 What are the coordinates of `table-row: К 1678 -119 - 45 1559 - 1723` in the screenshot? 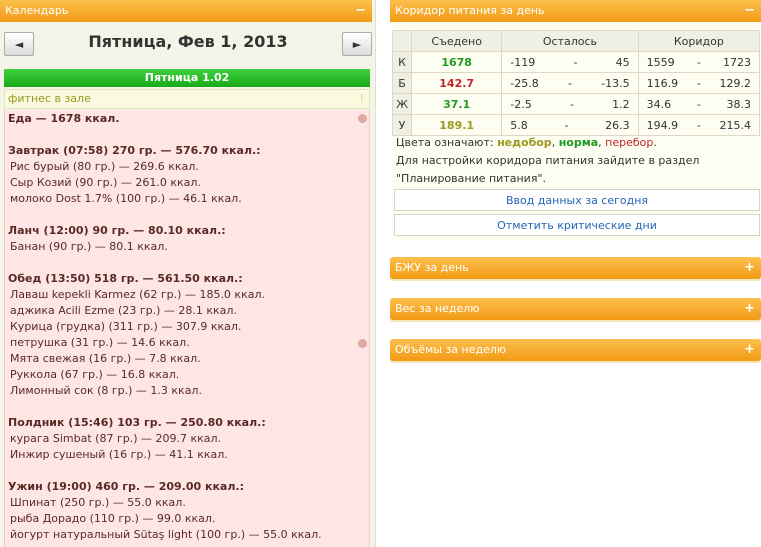 It's located at (576, 62).